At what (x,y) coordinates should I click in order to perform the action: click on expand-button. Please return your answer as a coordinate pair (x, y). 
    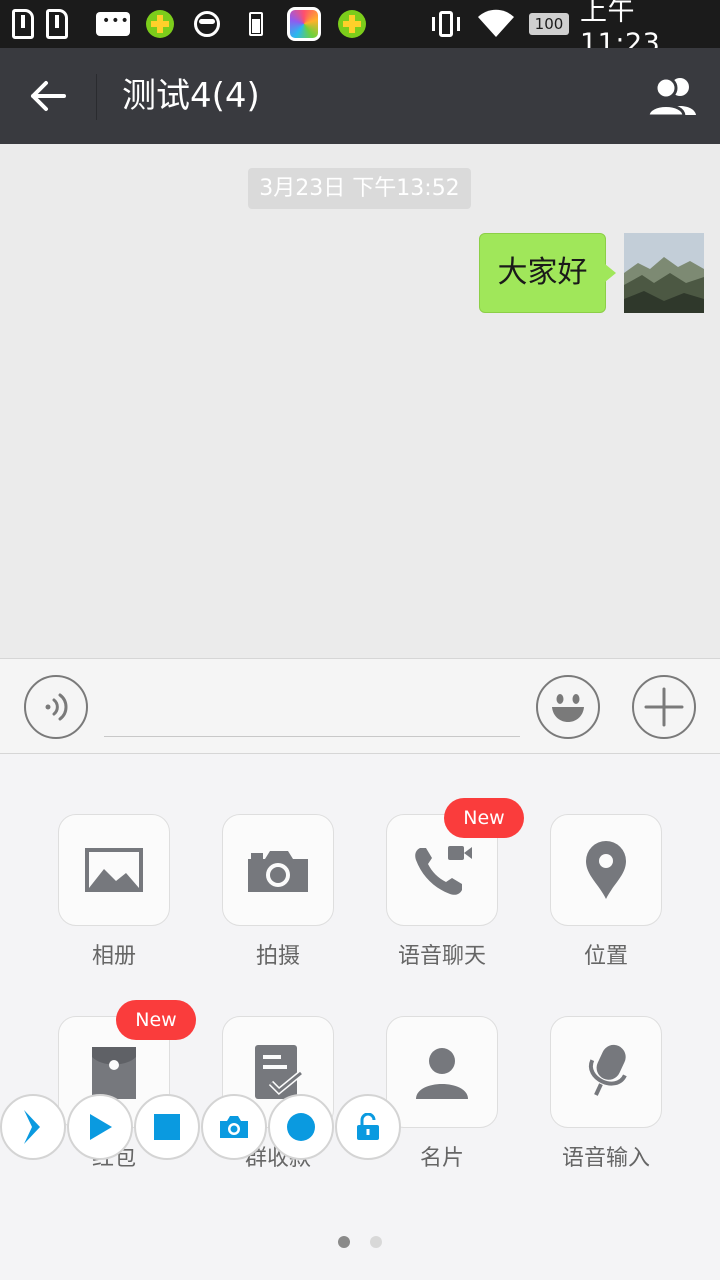
    Looking at the image, I should click on (33, 1127).